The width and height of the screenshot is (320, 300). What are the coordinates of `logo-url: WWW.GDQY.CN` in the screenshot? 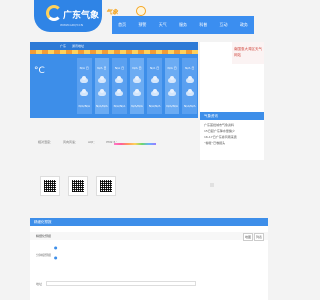 It's located at (72, 25).